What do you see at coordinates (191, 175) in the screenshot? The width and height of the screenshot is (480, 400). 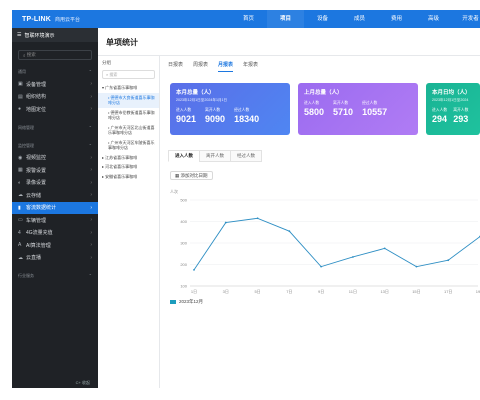 I see `add-compare-date-button: ▦ 添加对比日期` at bounding box center [191, 175].